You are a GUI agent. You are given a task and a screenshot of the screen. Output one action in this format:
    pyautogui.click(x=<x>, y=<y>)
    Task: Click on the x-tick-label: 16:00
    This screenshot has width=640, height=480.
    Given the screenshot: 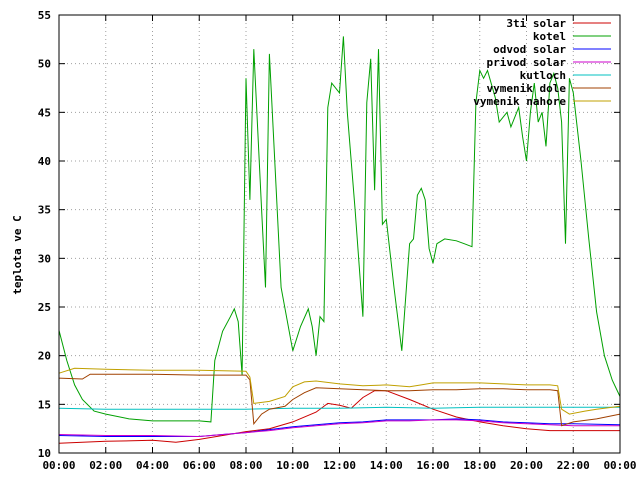 What is the action you would take?
    pyautogui.click(x=432, y=465)
    